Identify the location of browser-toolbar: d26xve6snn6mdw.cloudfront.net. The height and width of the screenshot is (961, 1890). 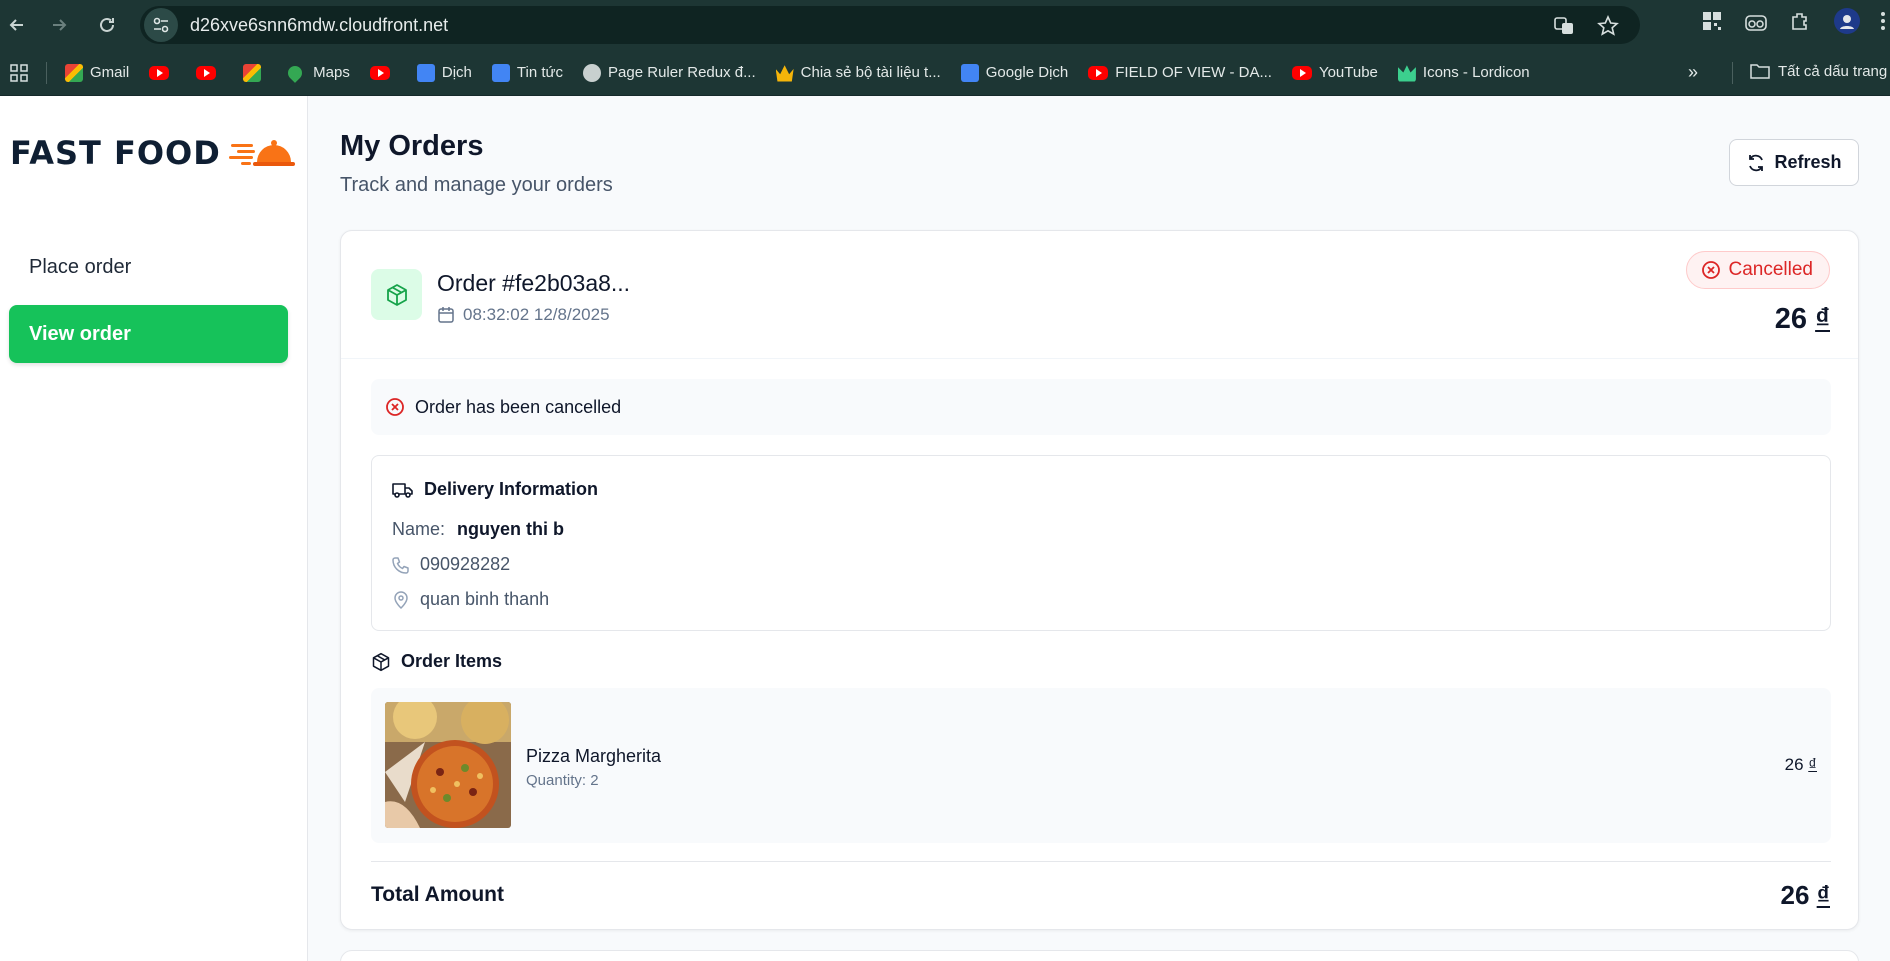
(945, 25).